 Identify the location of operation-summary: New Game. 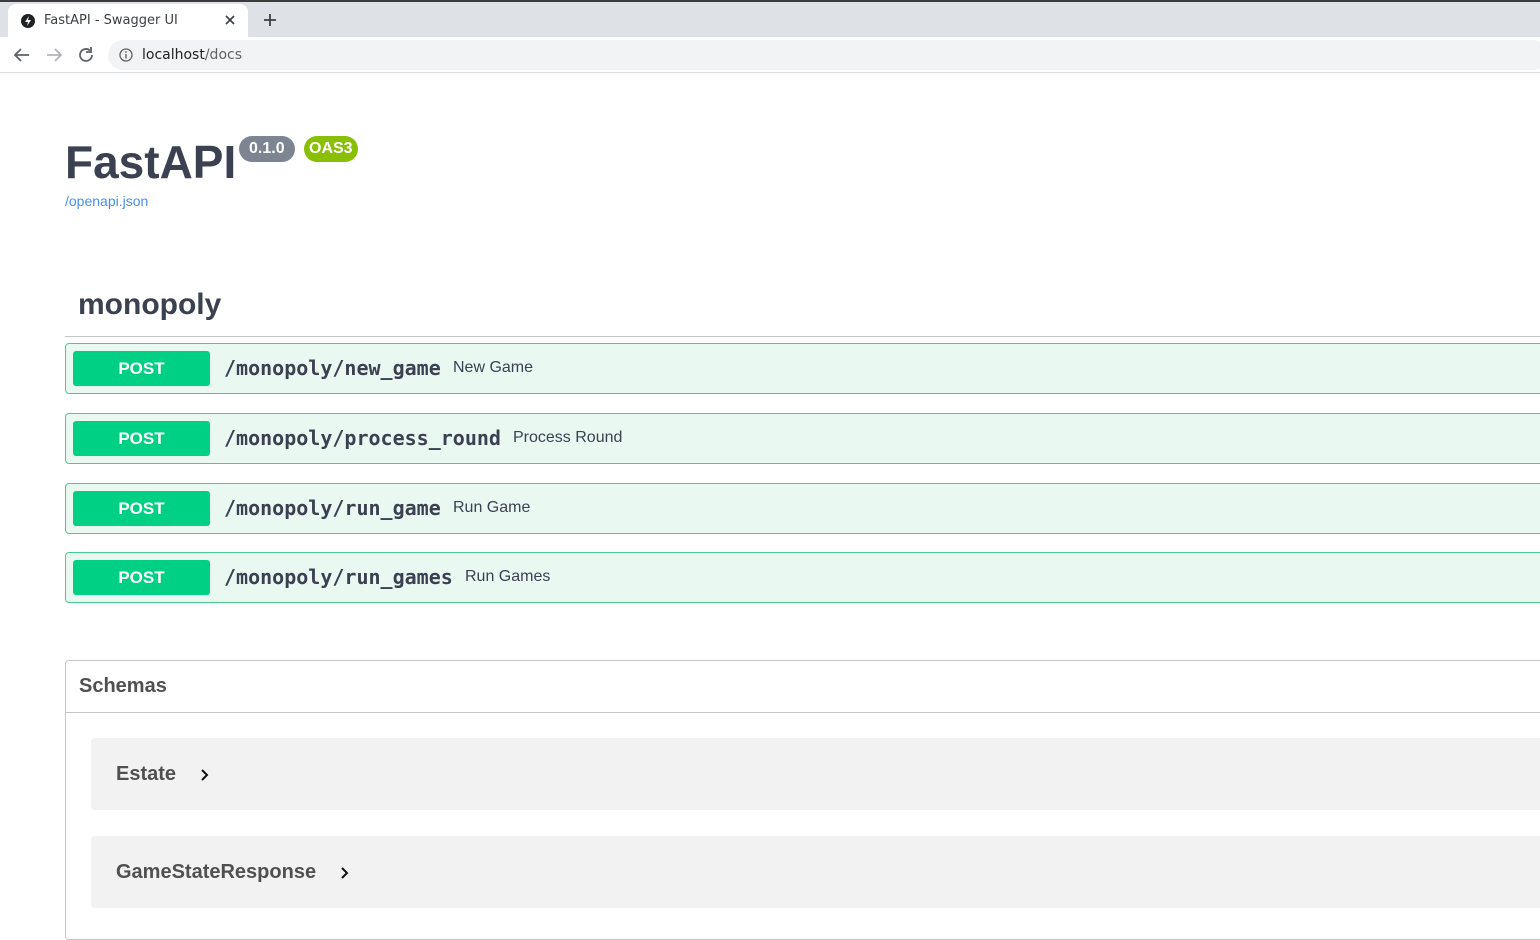
(493, 367).